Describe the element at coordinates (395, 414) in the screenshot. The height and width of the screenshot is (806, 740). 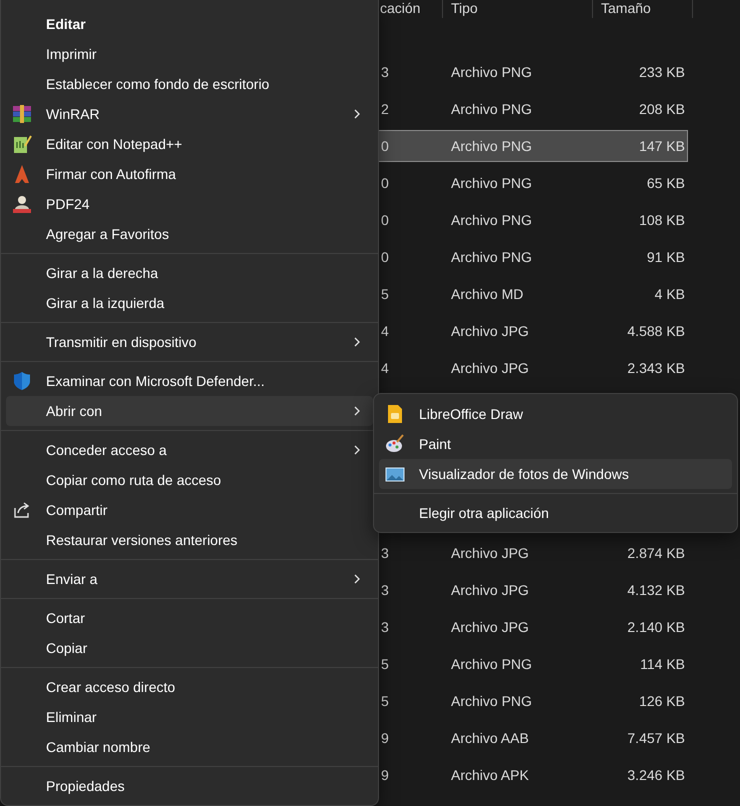
I see `document-icon` at that location.